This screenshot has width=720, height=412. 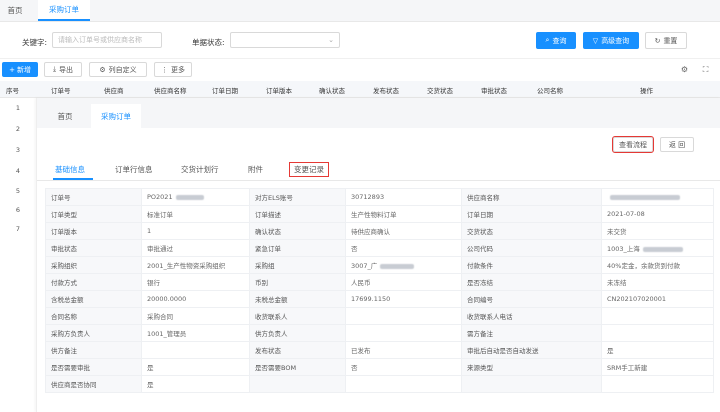 I want to click on field-value: 2001_生产性物资采购组织, so click(x=195, y=265).